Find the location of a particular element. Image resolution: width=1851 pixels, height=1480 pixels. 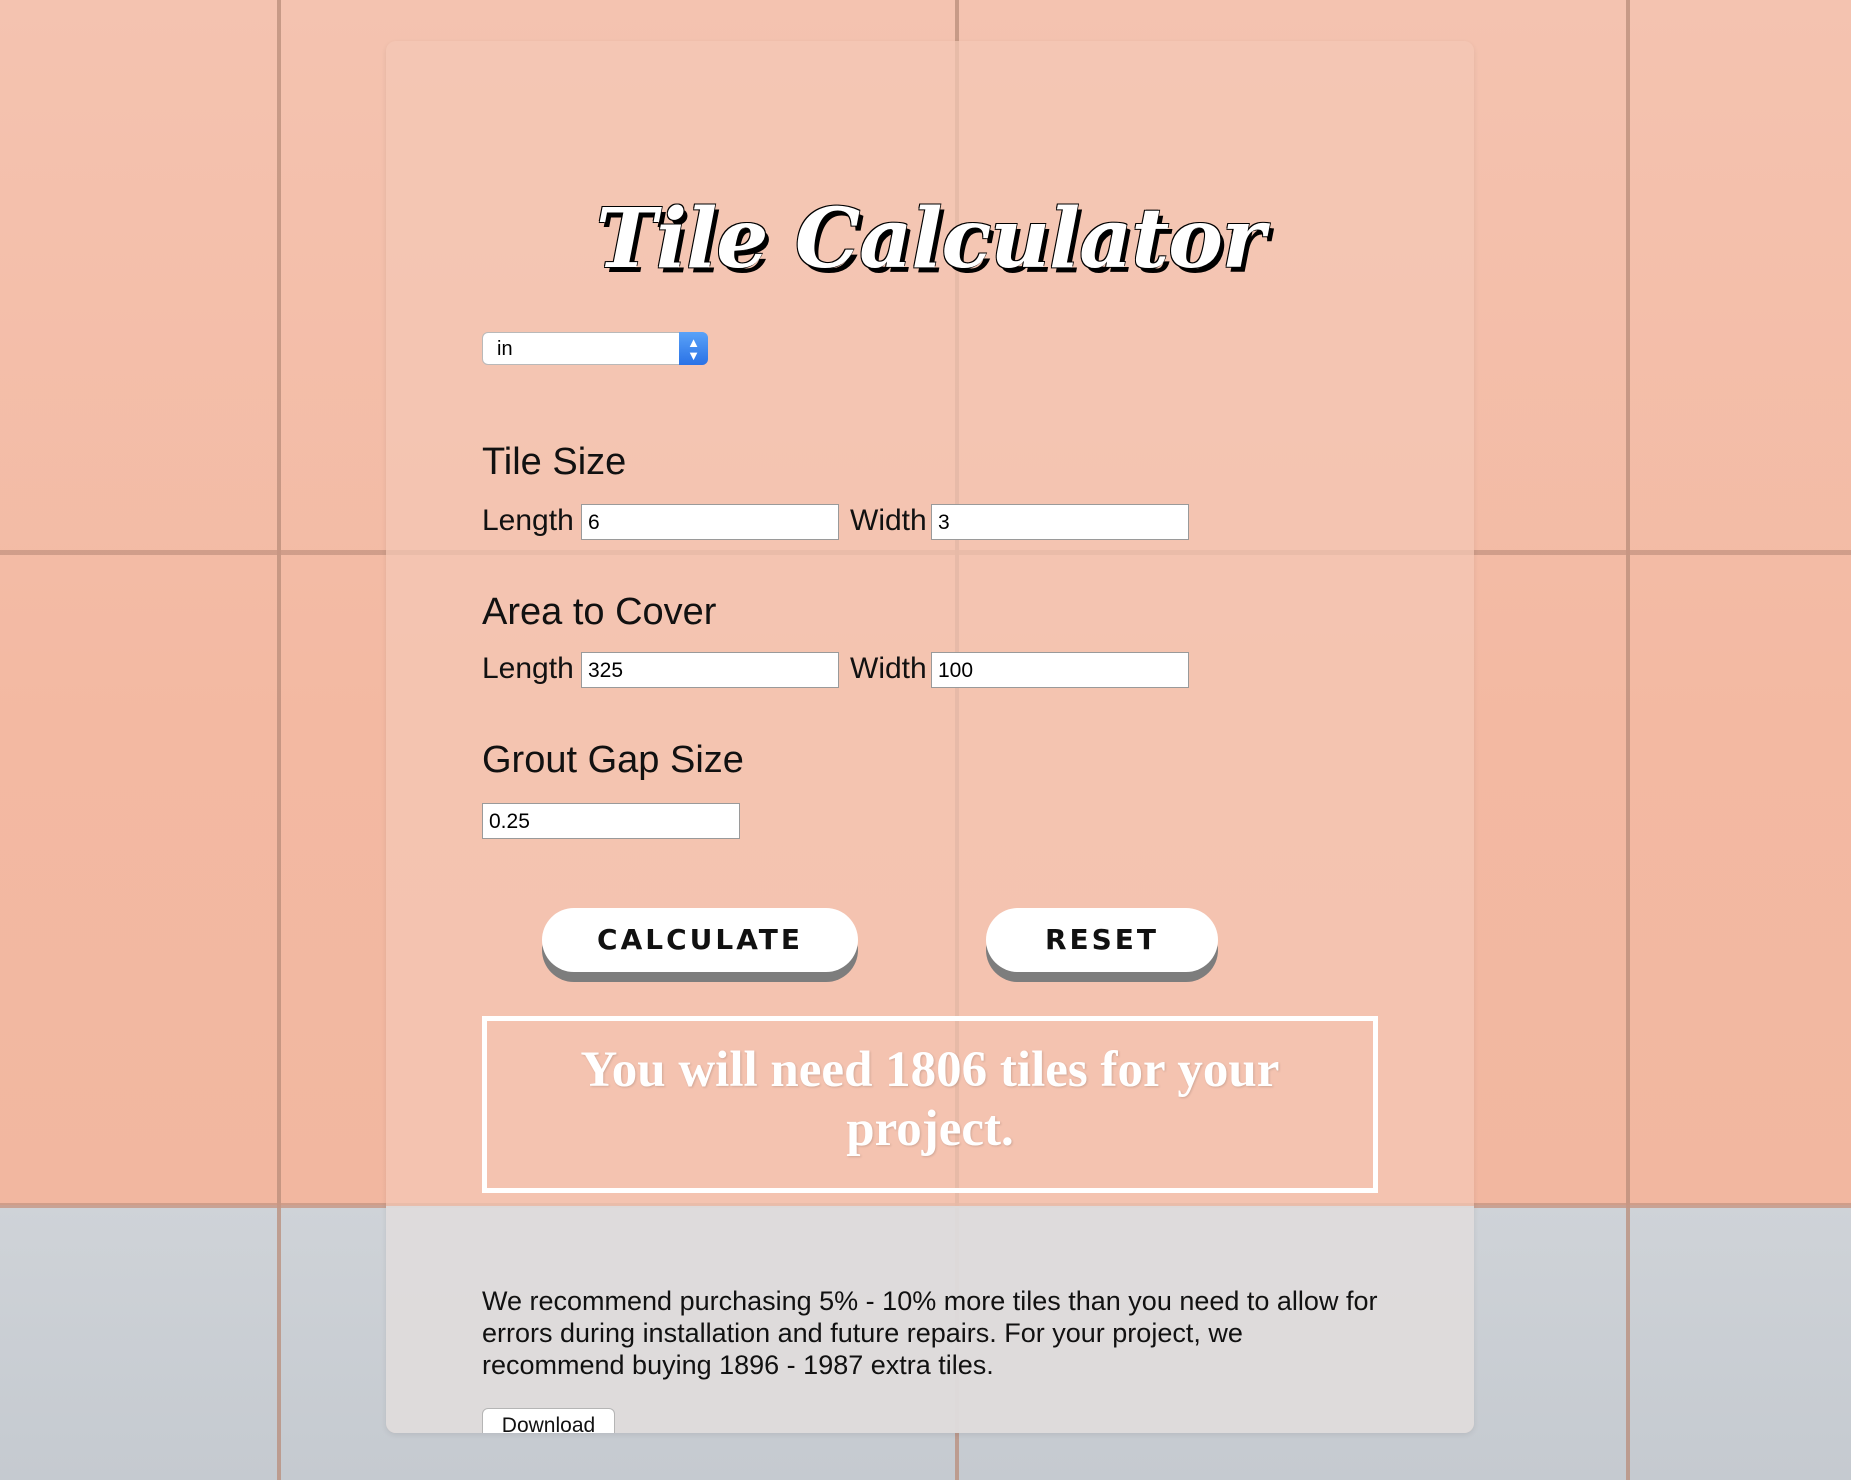

tile-width-input: 3 is located at coordinates (1060, 522).